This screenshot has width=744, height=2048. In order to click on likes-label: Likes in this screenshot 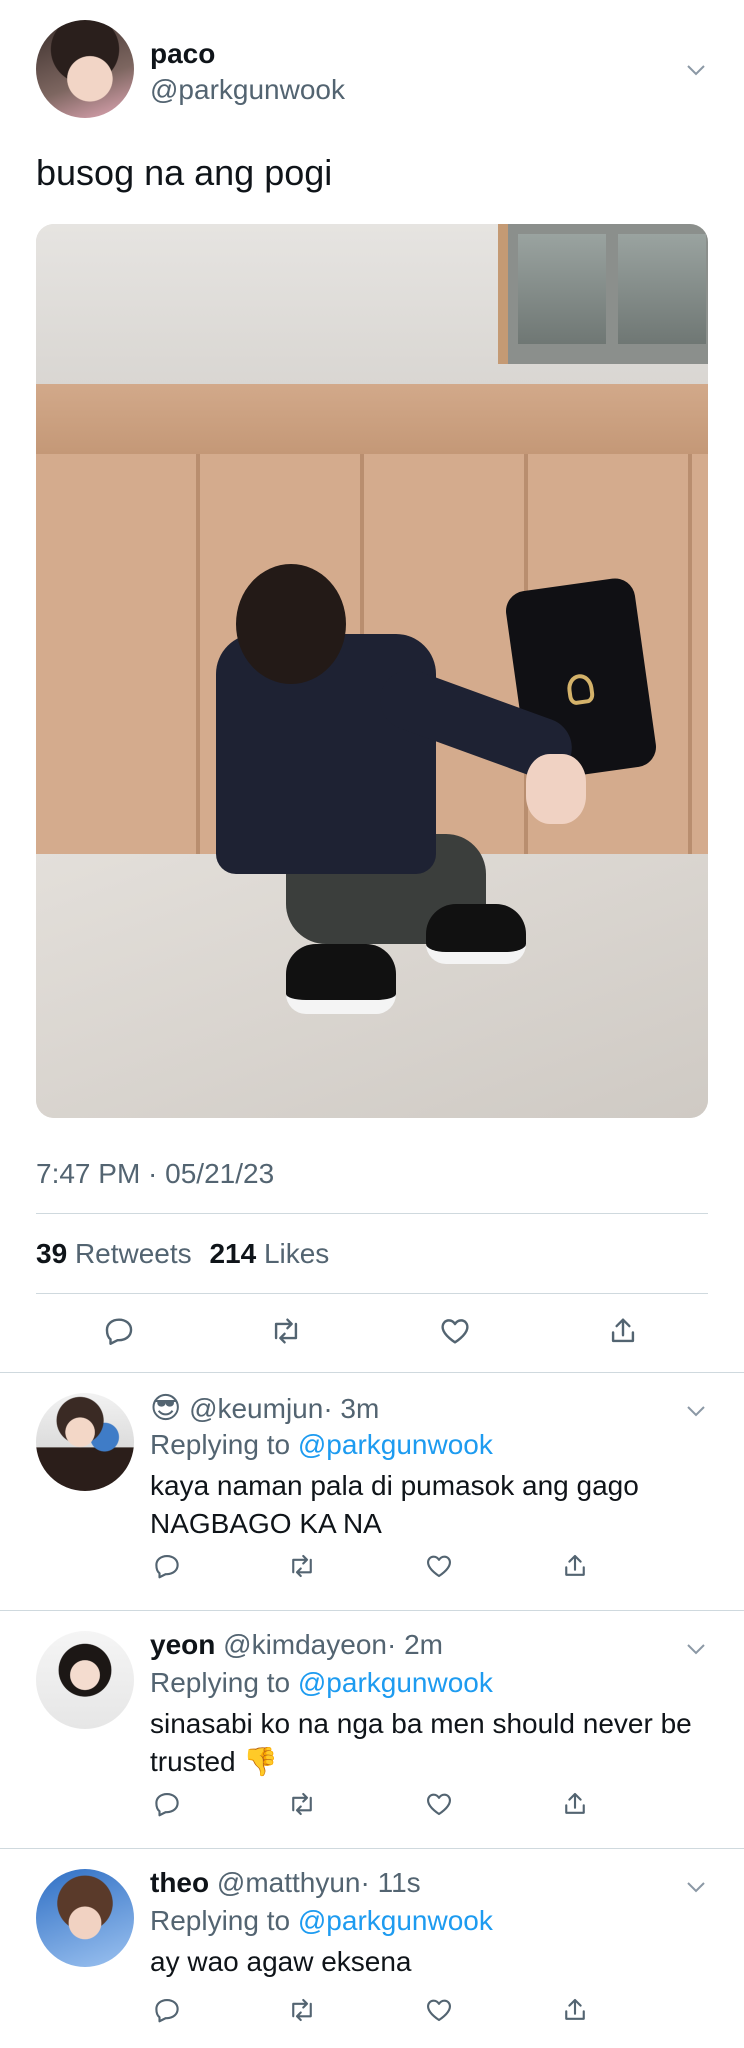, I will do `click(296, 1253)`.